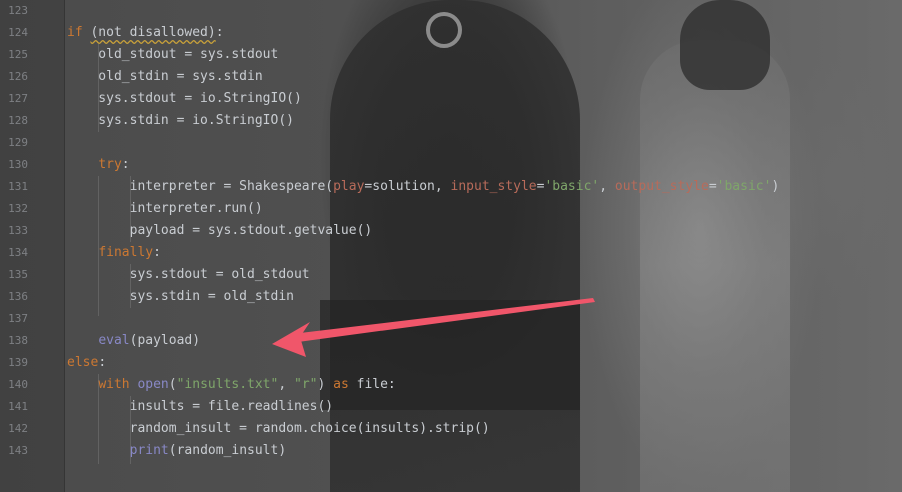 This screenshot has height=492, width=902. Describe the element at coordinates (451, 341) in the screenshot. I see `code-line: 138 eval(payload)` at that location.